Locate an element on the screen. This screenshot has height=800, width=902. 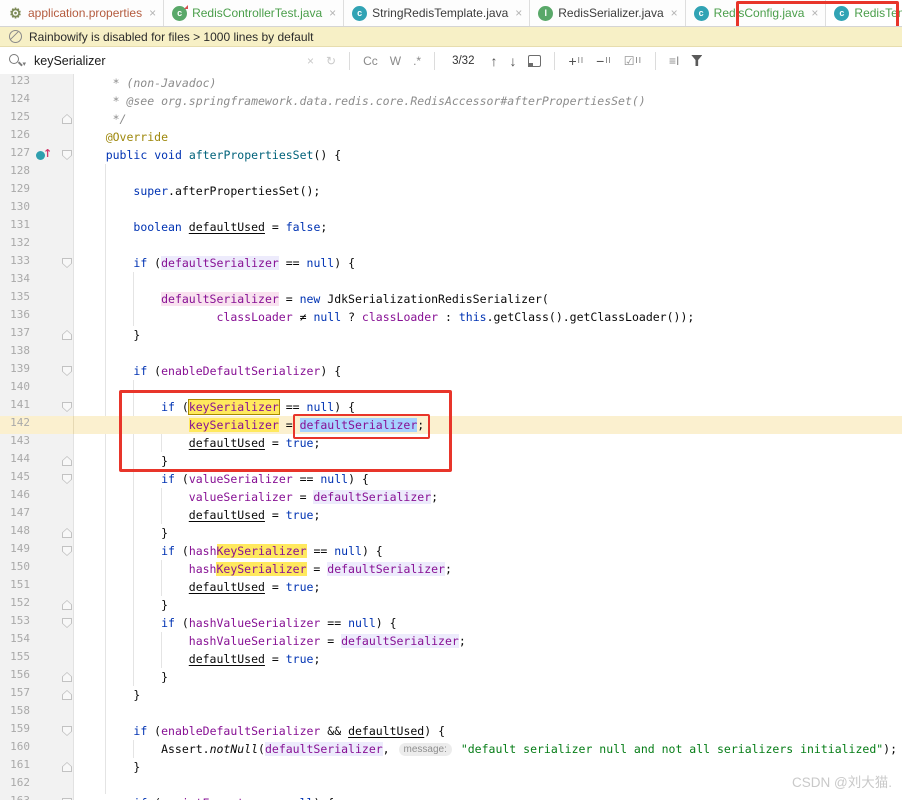
add-selection-icon: + II is located at coordinates (576, 61).